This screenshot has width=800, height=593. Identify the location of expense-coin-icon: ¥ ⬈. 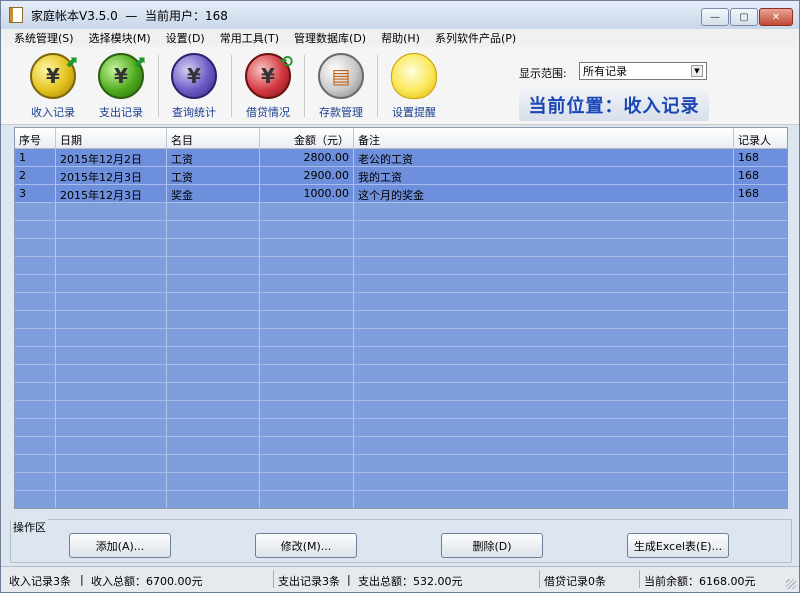
(122, 75).